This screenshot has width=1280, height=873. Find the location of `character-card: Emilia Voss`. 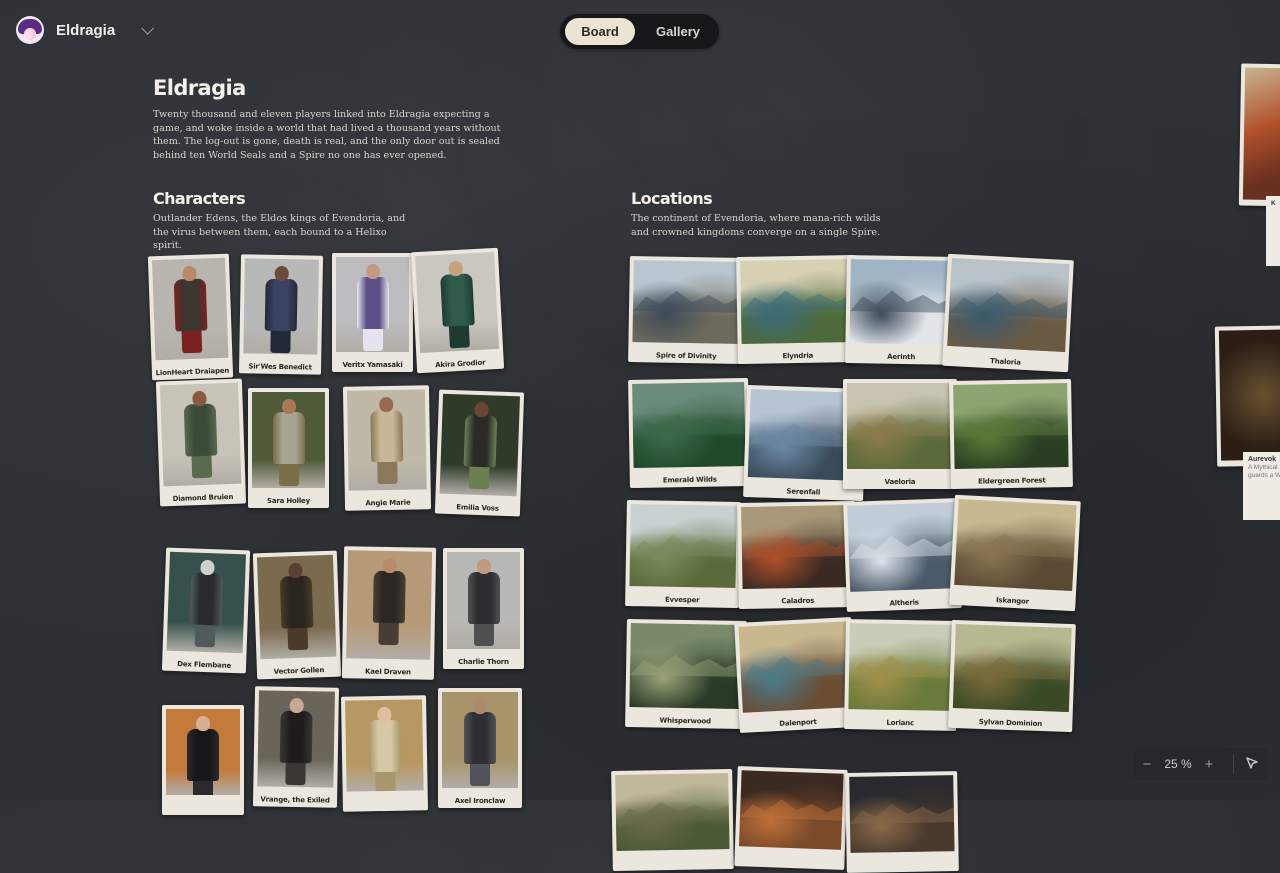

character-card: Emilia Voss is located at coordinates (479, 453).